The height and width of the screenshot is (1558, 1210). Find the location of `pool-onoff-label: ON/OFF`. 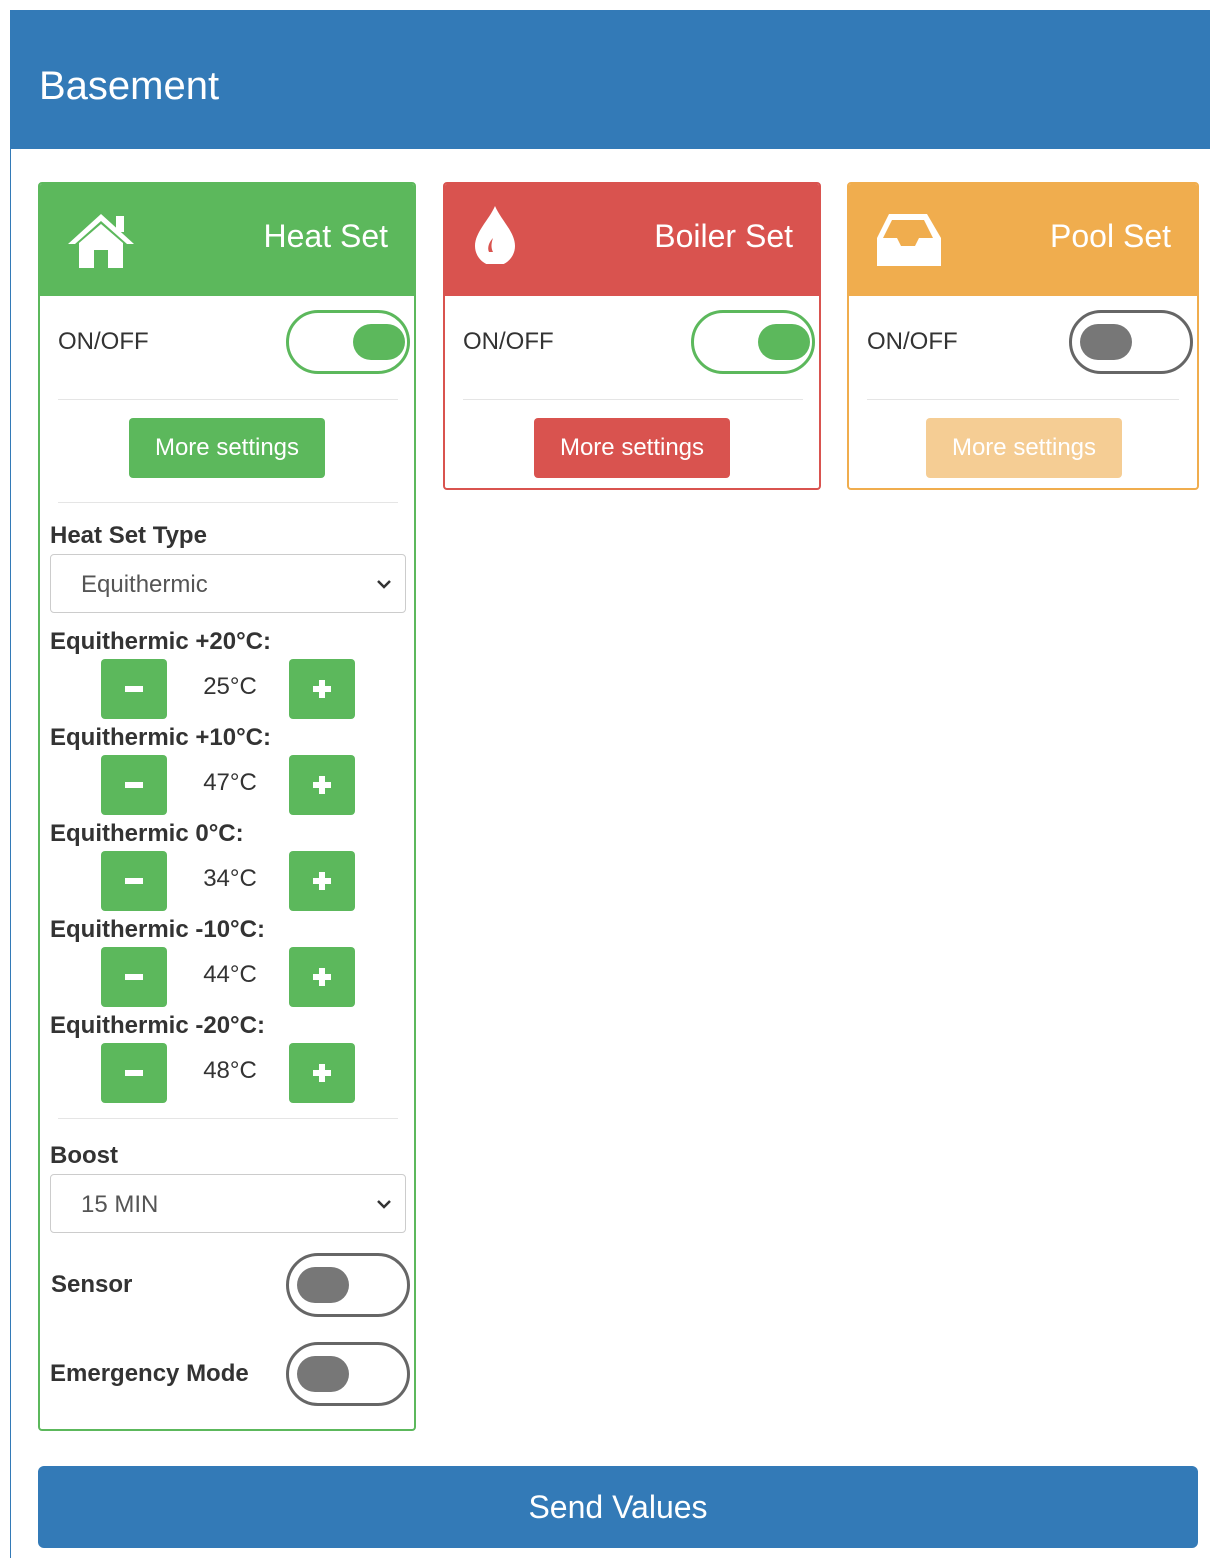

pool-onoff-label: ON/OFF is located at coordinates (912, 341).